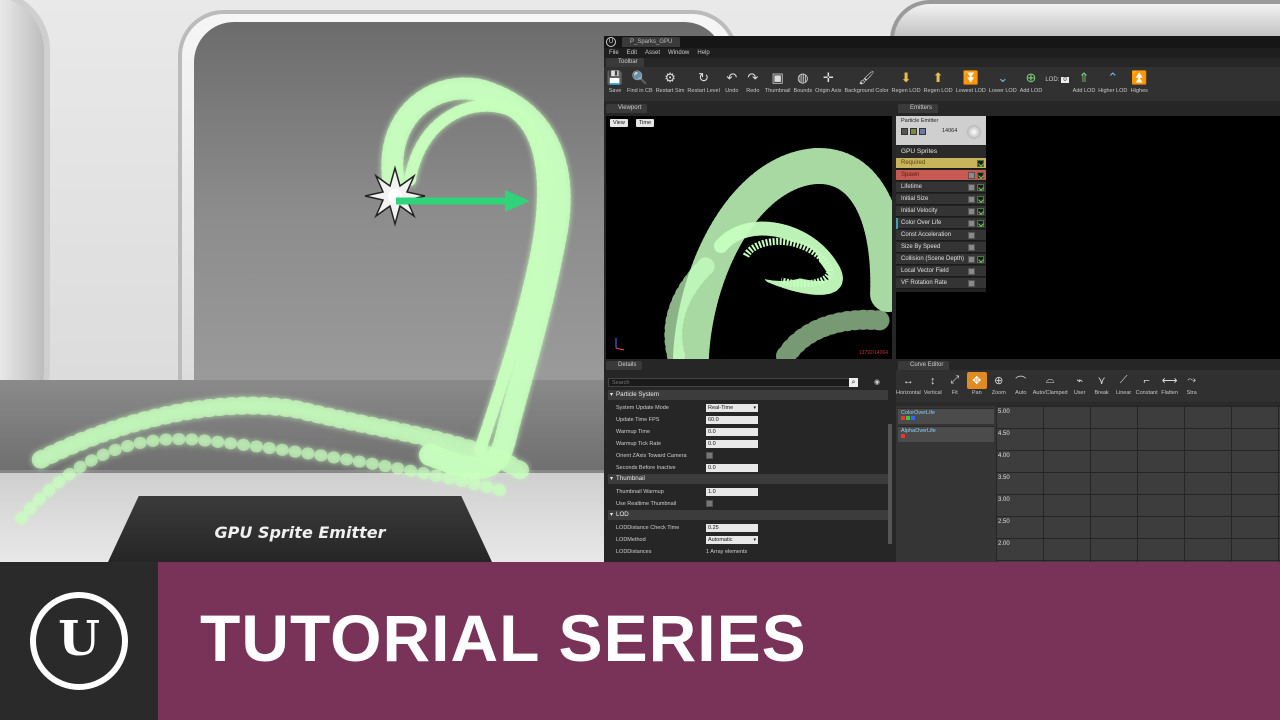  Describe the element at coordinates (1170, 386) in the screenshot. I see `flatten-button: ⟷ Flatten` at that location.